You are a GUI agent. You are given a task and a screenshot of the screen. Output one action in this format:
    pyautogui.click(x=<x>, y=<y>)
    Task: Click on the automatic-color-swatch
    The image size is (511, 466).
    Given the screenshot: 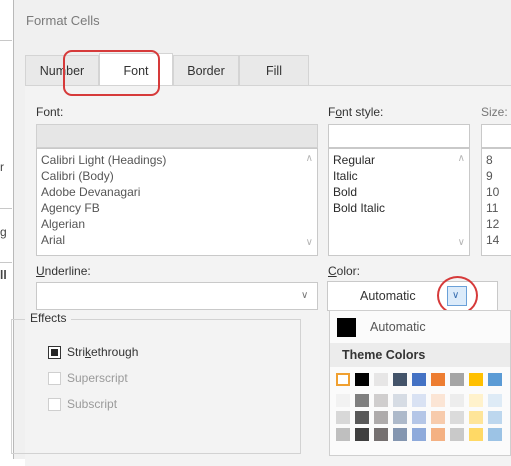 What is the action you would take?
    pyautogui.click(x=346, y=327)
    